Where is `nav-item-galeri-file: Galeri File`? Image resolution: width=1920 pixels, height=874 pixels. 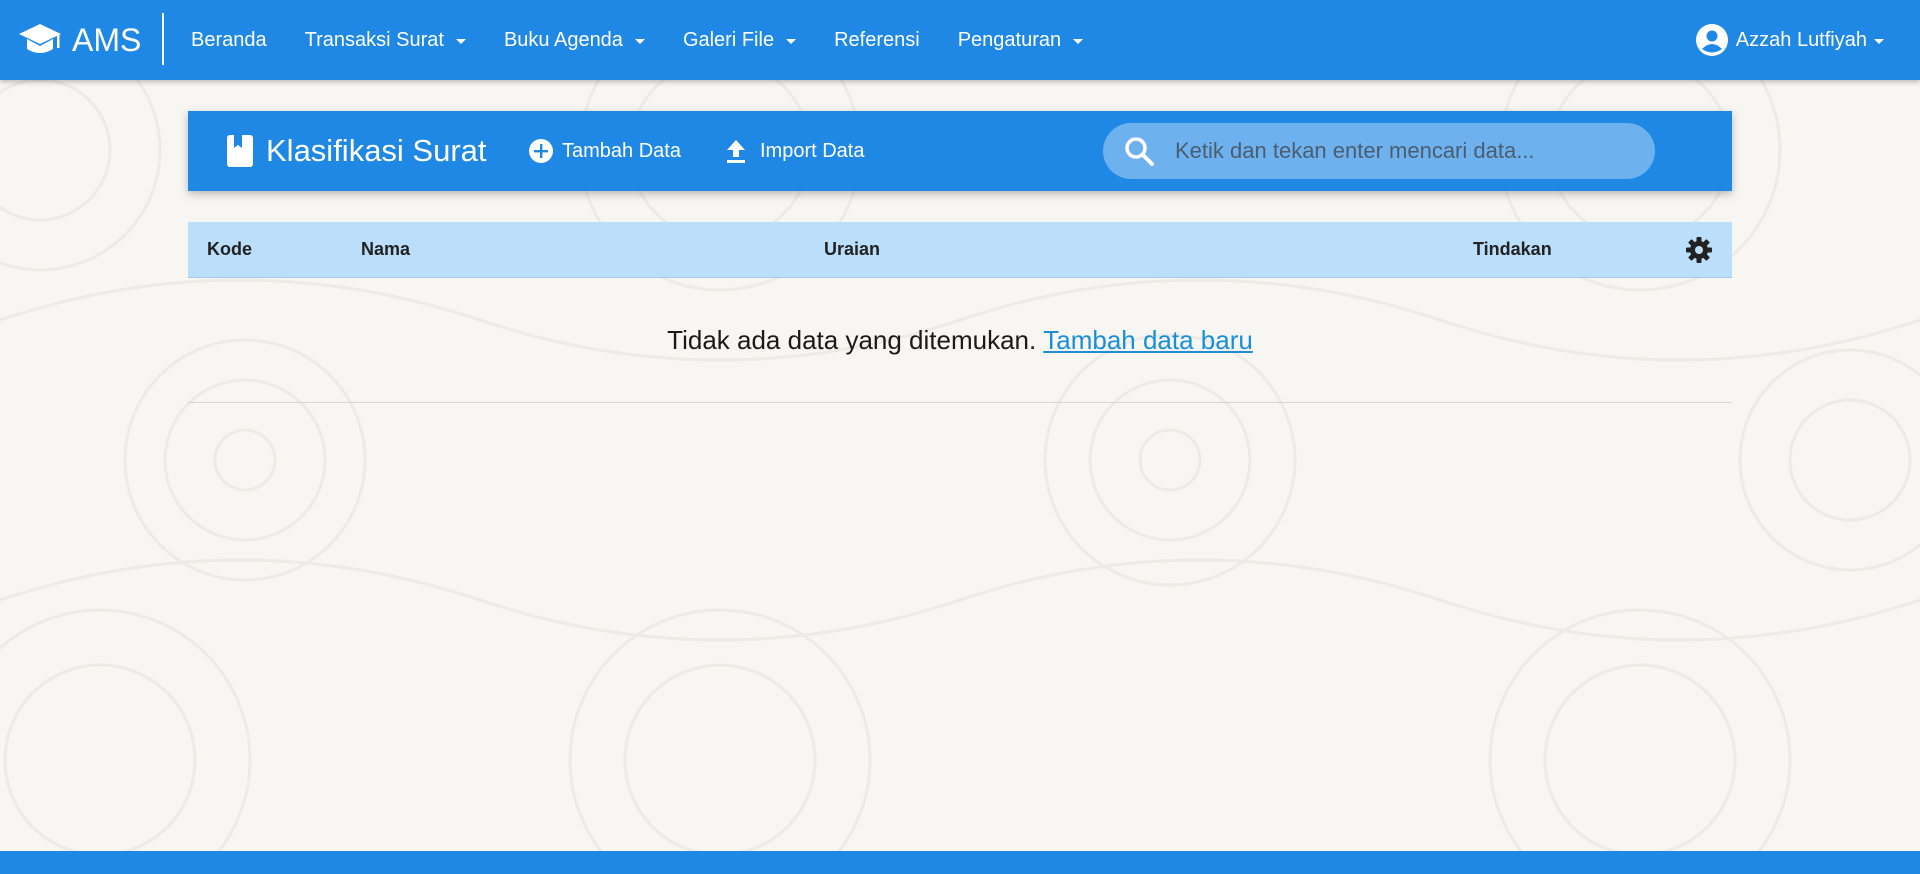
nav-item-galeri-file: Galeri File is located at coordinates (739, 40).